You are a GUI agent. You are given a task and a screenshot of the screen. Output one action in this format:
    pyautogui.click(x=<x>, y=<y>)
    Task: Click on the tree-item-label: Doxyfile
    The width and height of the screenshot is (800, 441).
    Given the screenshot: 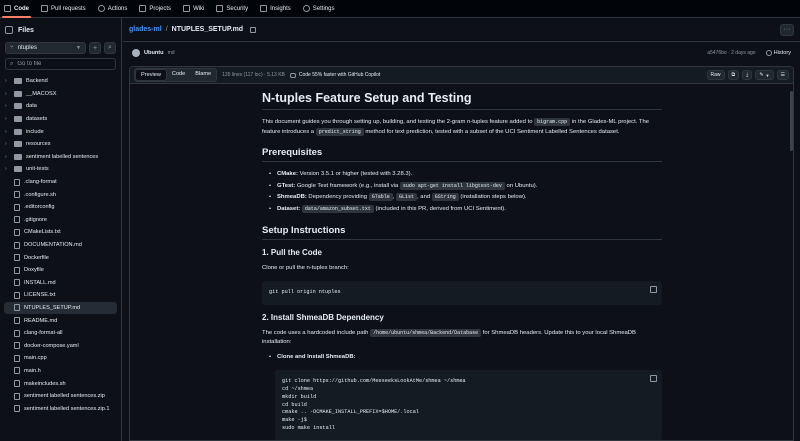 What is the action you would take?
    pyautogui.click(x=34, y=270)
    